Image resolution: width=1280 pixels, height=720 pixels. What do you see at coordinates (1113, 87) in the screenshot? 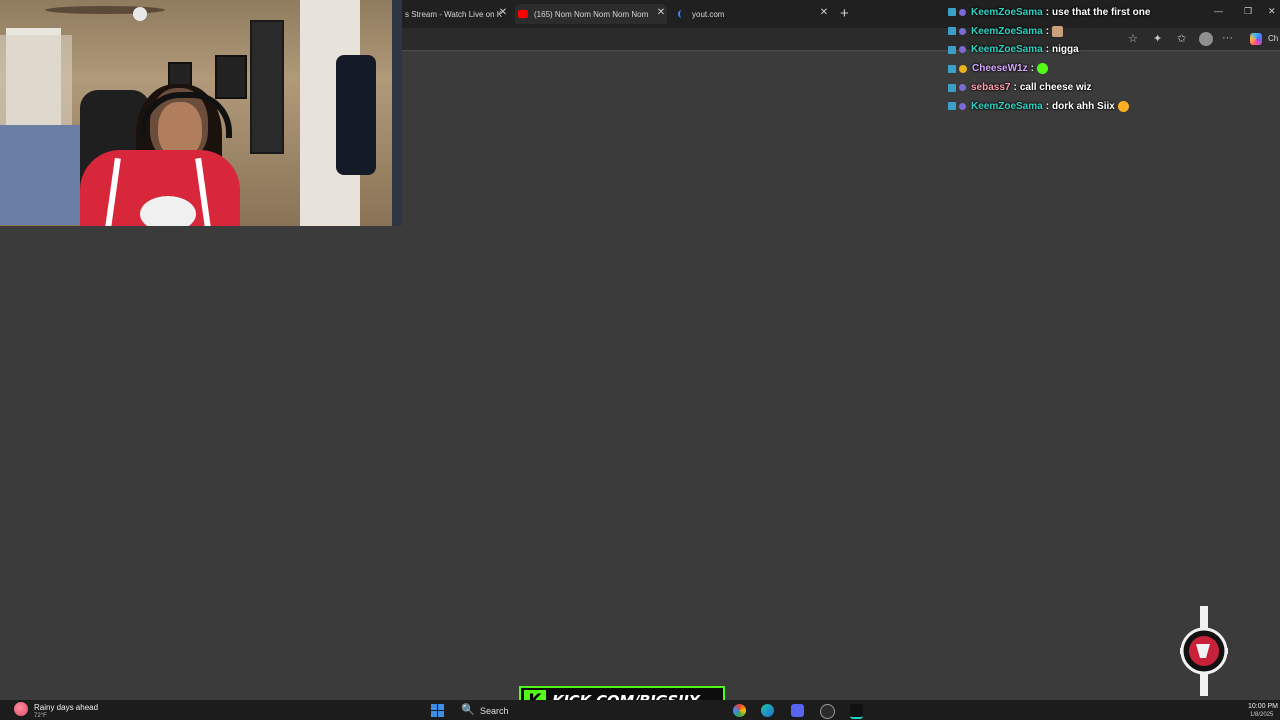
I see `chat-message: sebass7 : call cheese wiz` at bounding box center [1113, 87].